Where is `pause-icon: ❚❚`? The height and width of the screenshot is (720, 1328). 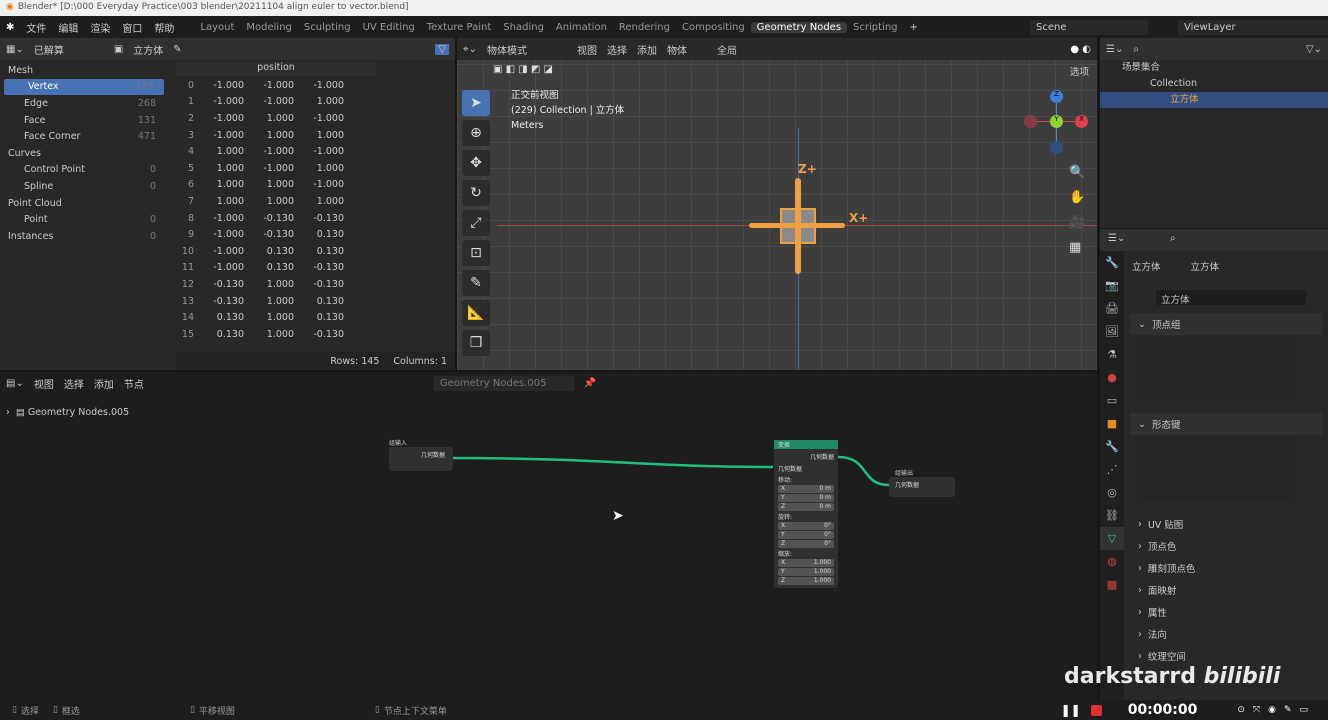 pause-icon: ❚❚ is located at coordinates (1071, 710).